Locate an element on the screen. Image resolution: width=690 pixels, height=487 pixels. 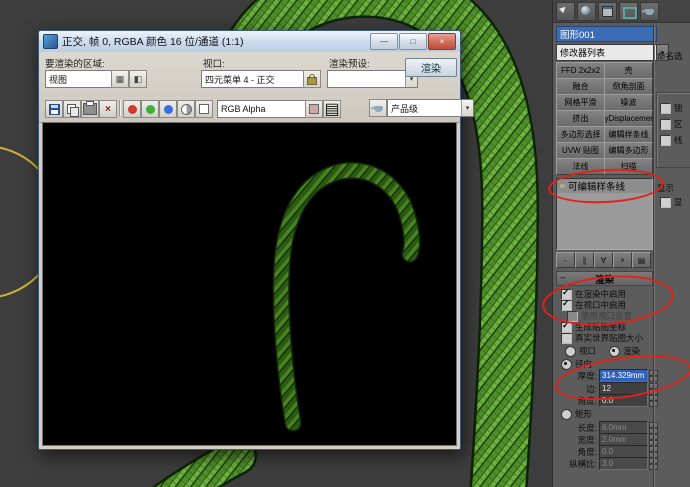
modifier-button: 壳 is located at coordinates (628, 70).